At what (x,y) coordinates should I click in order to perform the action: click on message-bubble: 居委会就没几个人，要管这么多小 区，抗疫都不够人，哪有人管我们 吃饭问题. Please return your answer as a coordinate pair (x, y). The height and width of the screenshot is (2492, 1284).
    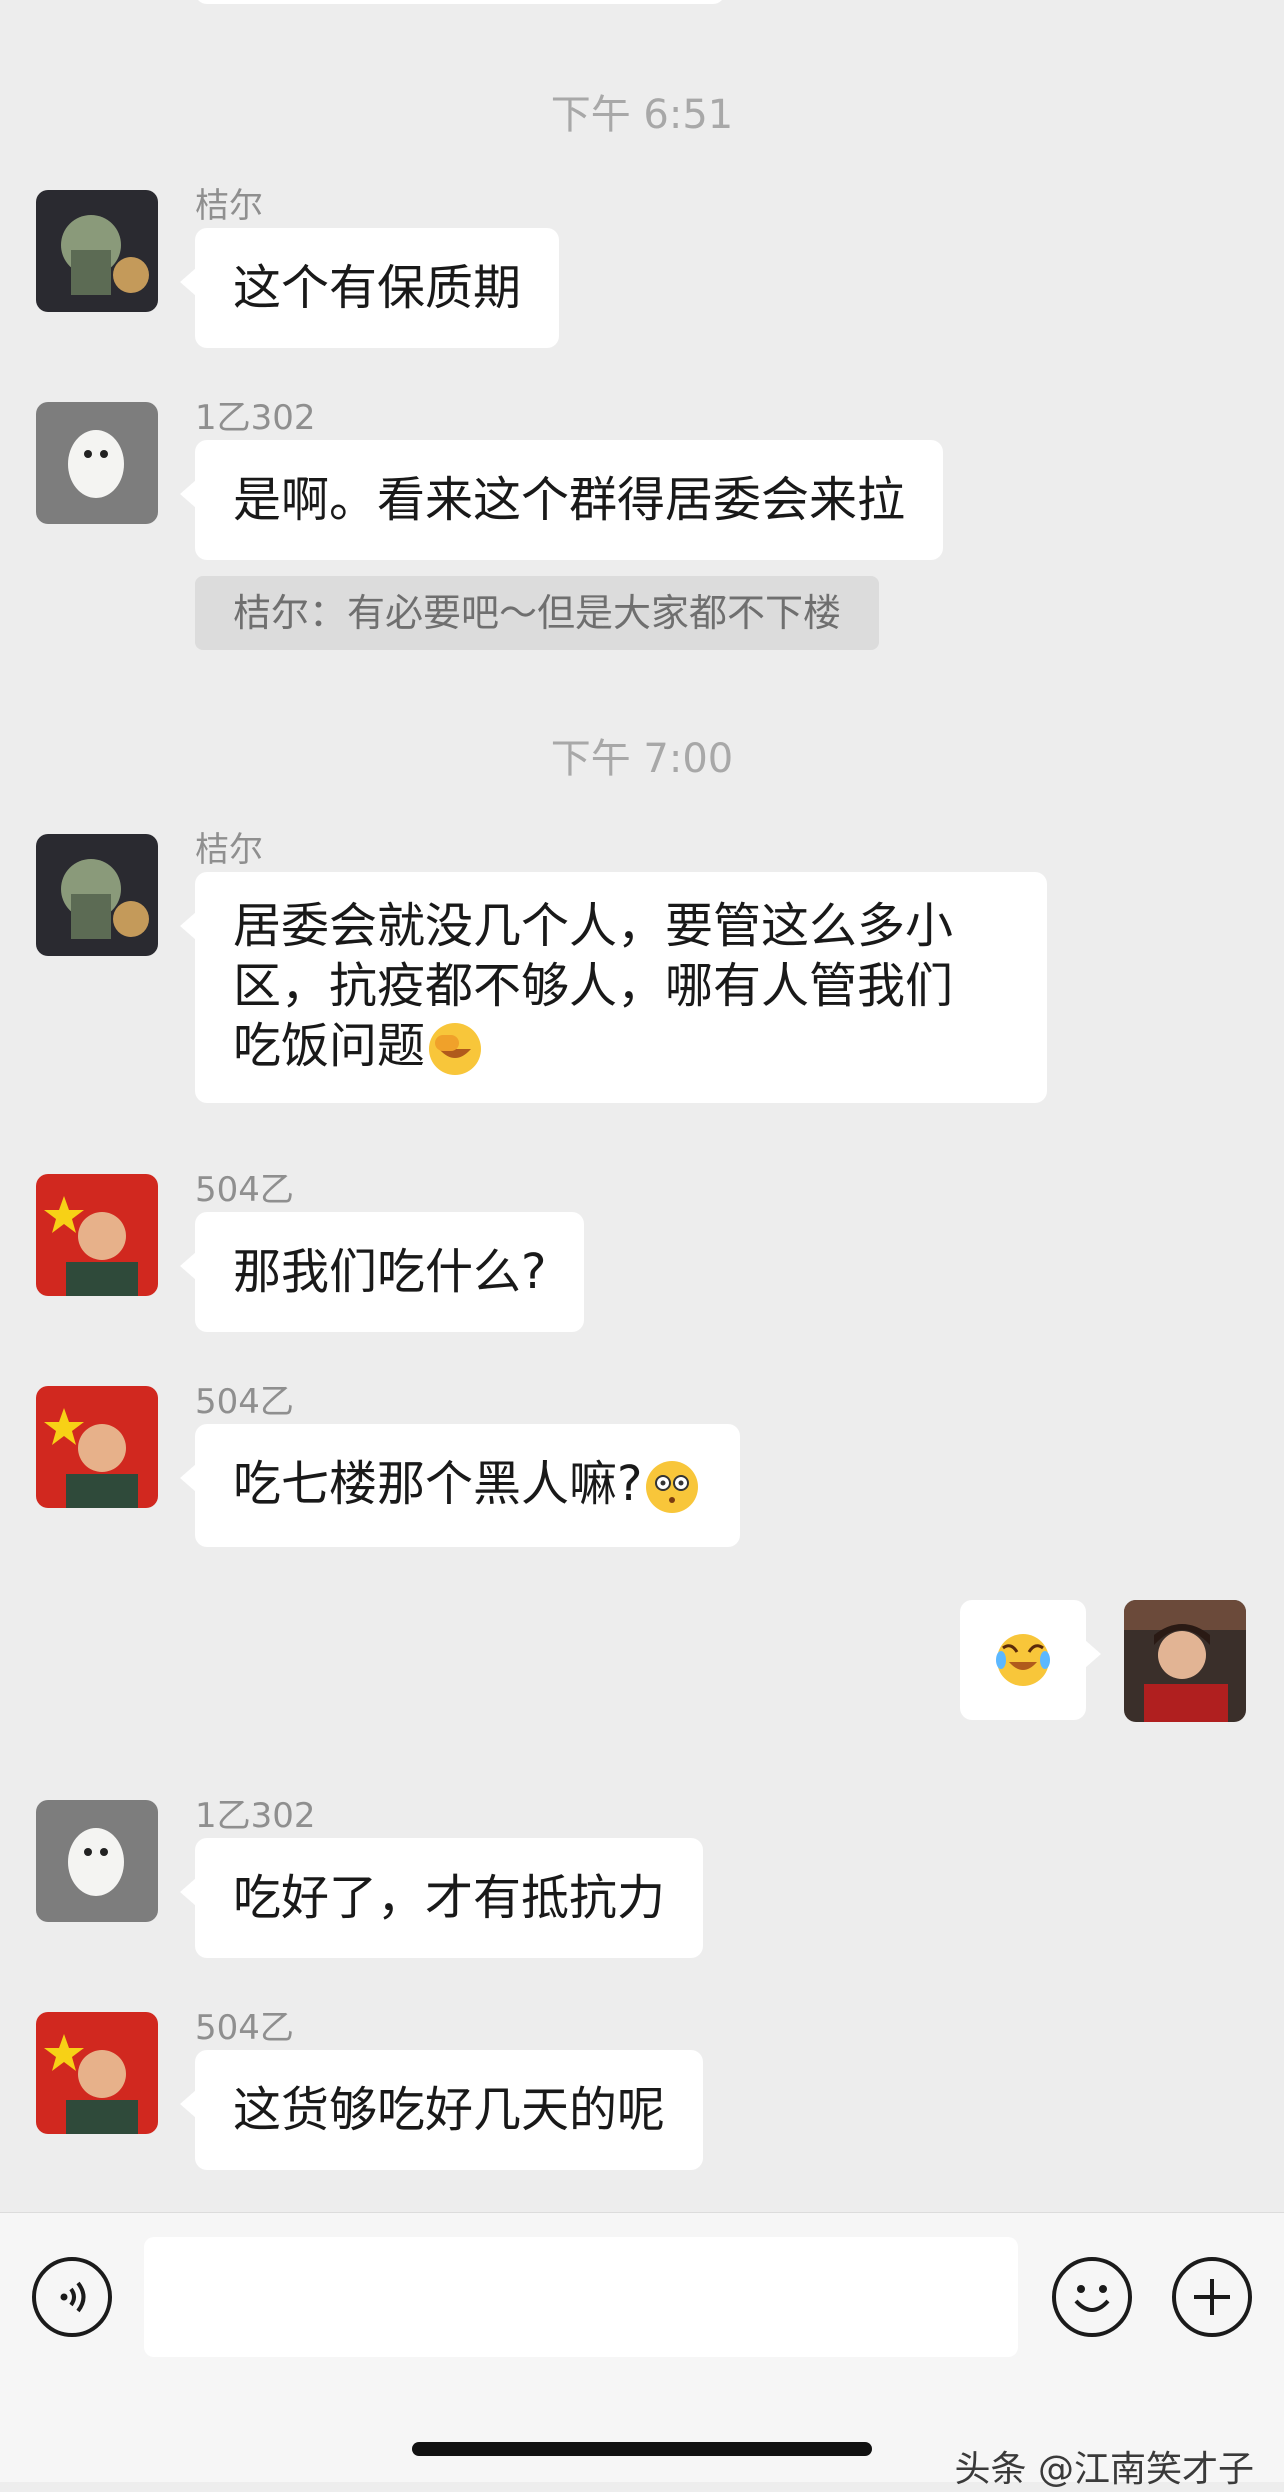
    Looking at the image, I should click on (613, 987).